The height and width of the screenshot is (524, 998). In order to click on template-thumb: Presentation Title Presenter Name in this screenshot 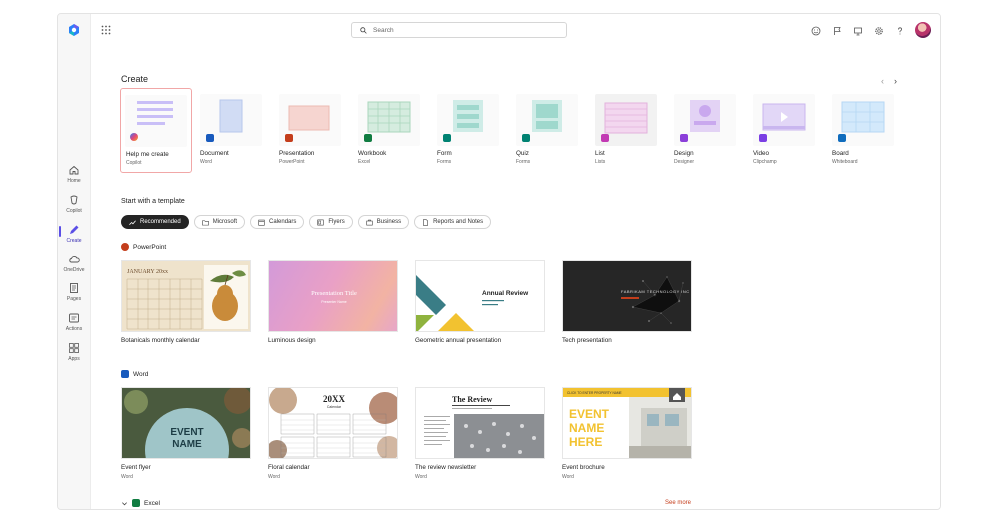, I will do `click(333, 296)`.